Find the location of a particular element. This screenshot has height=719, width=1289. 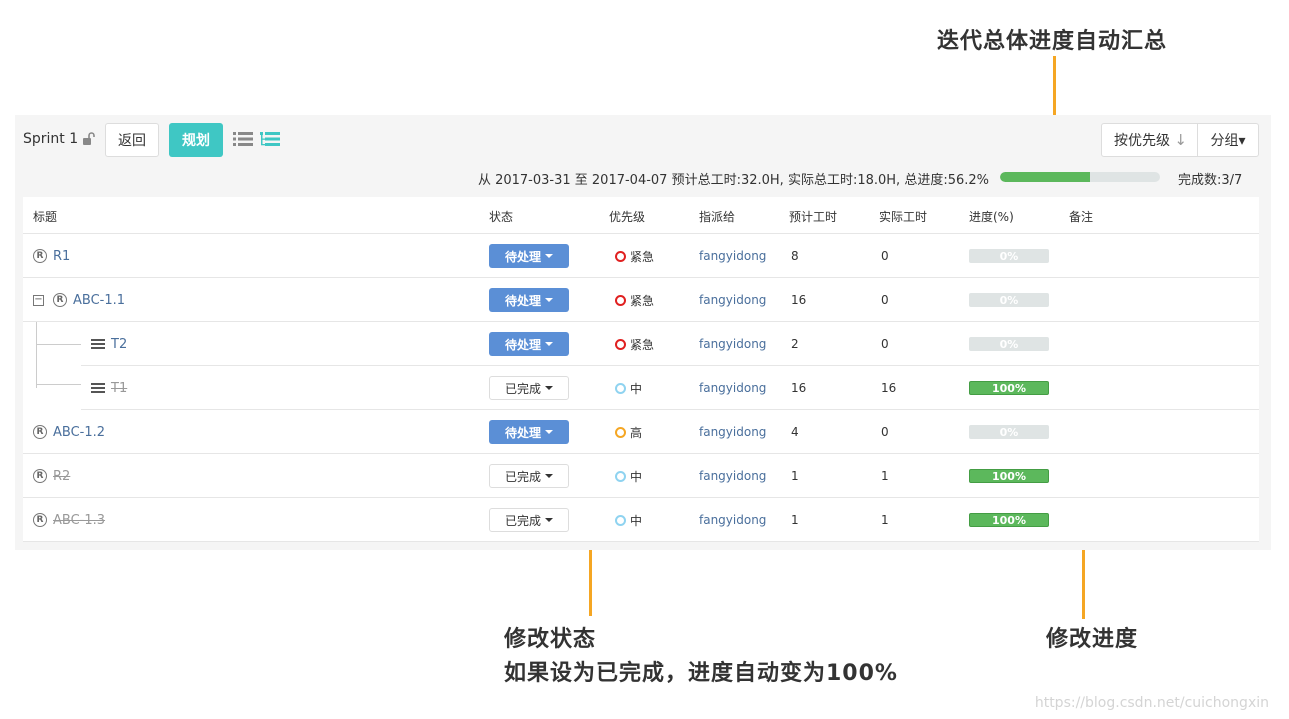

progress-cell: 0% is located at coordinates (1009, 300).